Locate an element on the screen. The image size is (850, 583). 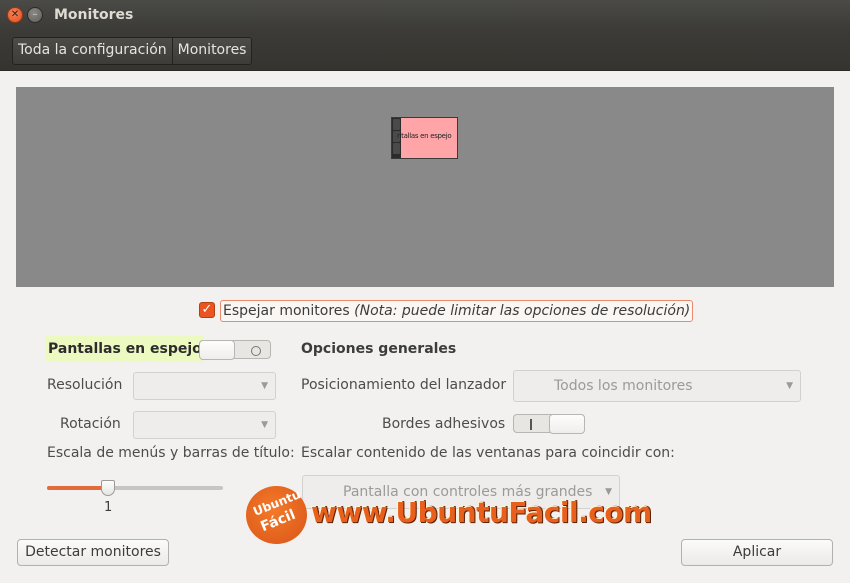
breadcrumb: Toda la configuración Monitores is located at coordinates (132, 51).